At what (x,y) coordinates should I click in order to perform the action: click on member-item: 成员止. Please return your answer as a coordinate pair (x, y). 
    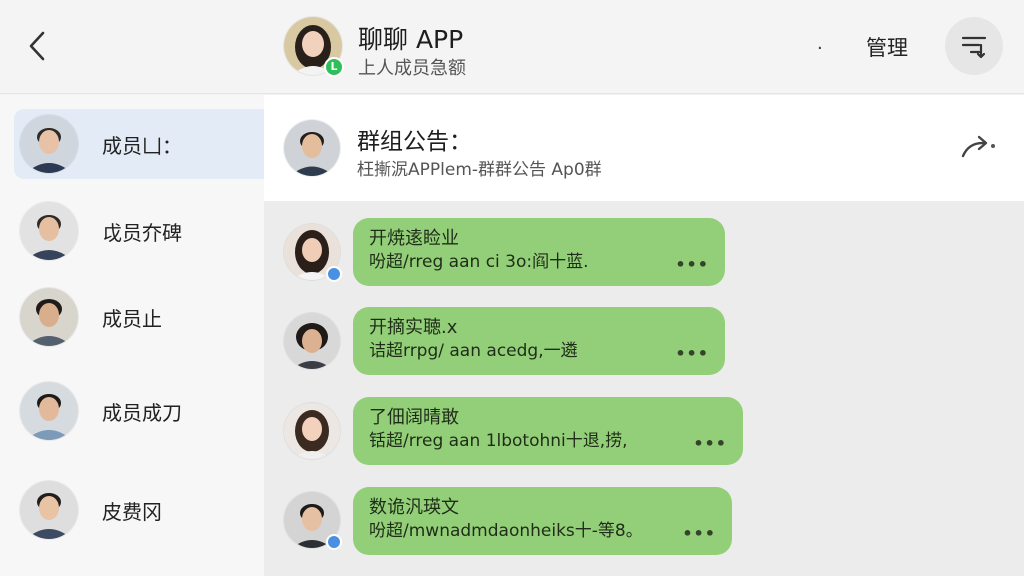
    Looking at the image, I should click on (139, 317).